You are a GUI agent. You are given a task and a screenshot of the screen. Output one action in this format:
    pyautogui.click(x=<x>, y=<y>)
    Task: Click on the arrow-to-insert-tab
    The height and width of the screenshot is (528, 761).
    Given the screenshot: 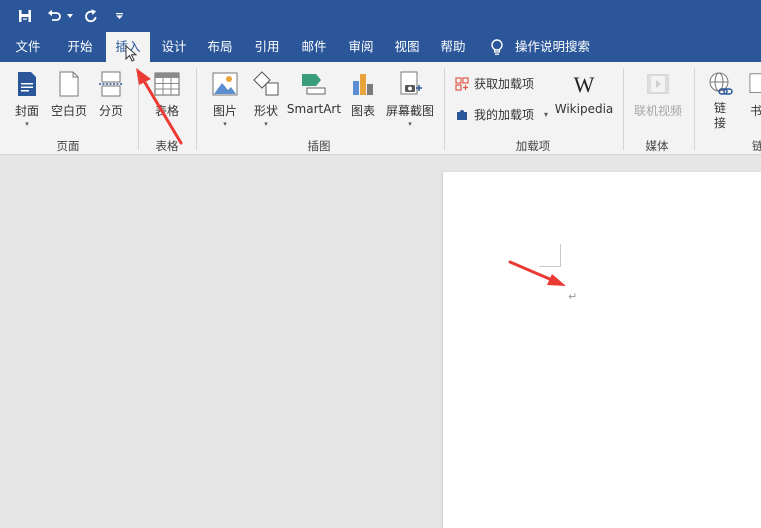 What is the action you would take?
    pyautogui.click(x=159, y=106)
    